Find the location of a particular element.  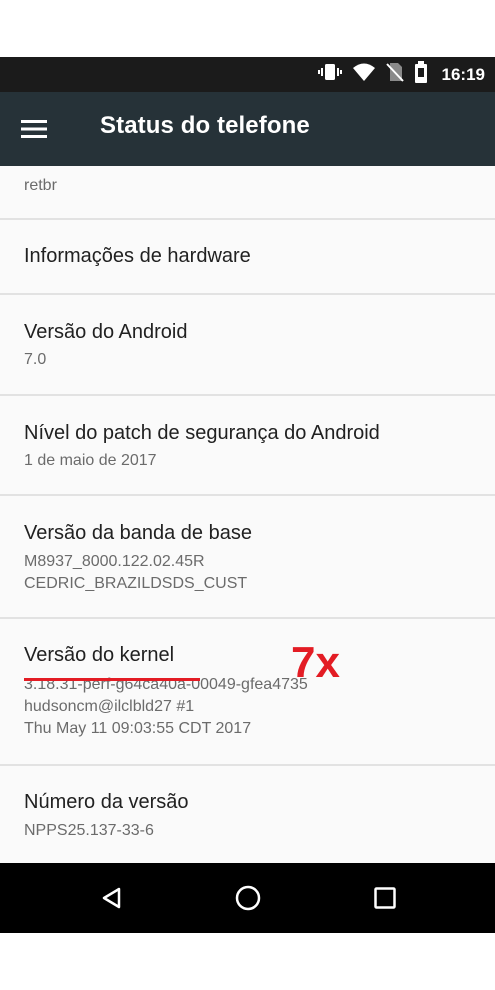

menu-button is located at coordinates (34, 129).